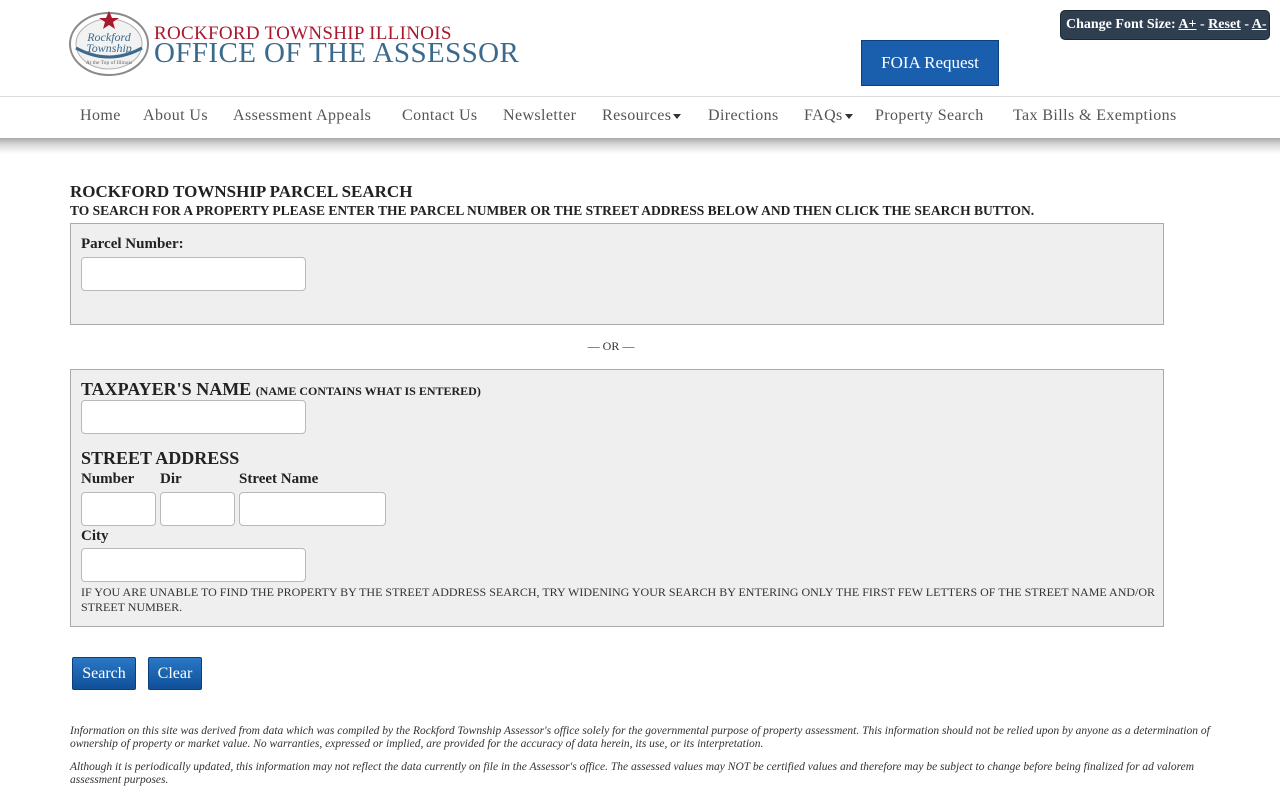 Image resolution: width=1280 pixels, height=800 pixels. I want to click on nav-label: FAQs, so click(823, 115).